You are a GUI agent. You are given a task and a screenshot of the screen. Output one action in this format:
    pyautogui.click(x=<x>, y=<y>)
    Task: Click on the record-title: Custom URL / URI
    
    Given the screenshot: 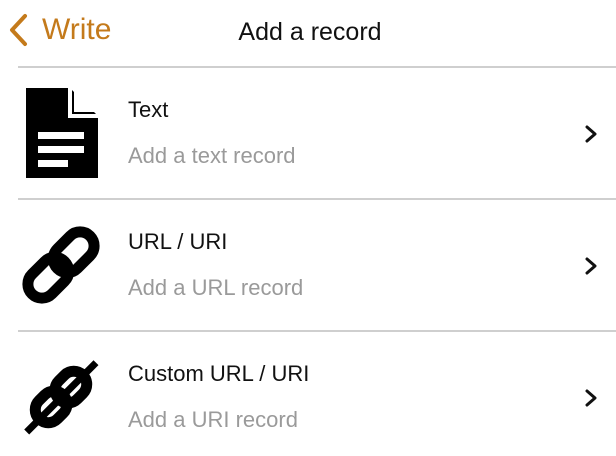 What is the action you would take?
    pyautogui.click(x=219, y=373)
    